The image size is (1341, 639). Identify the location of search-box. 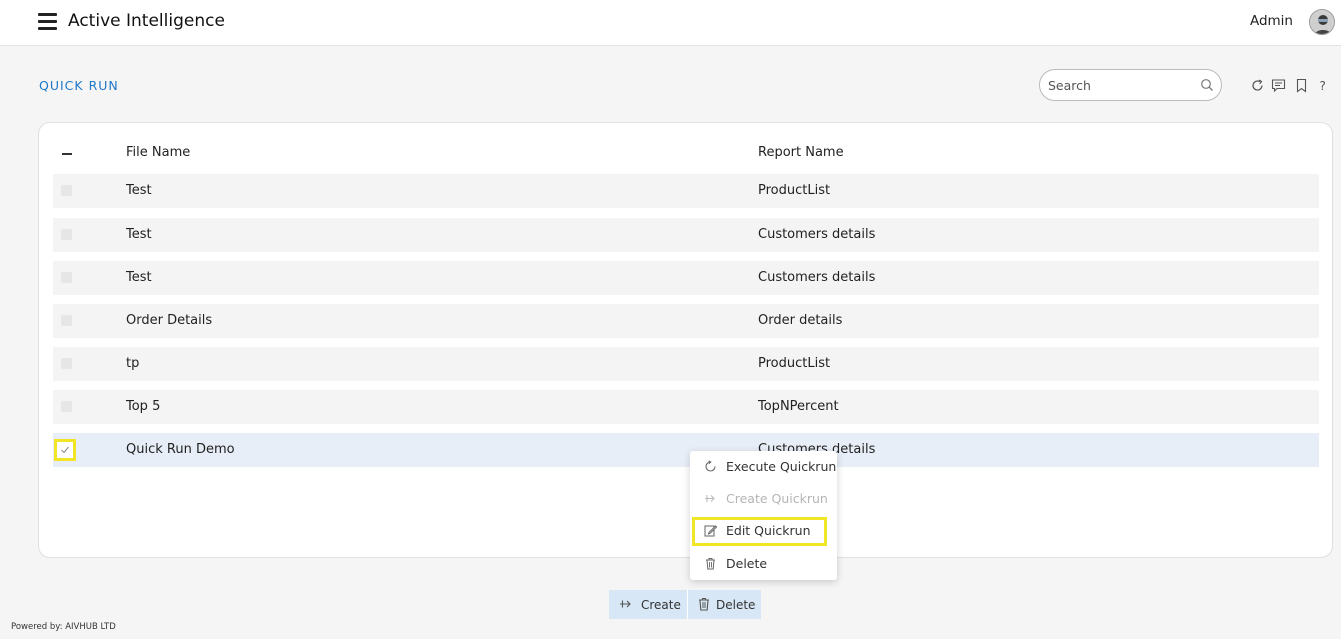
(1130, 85).